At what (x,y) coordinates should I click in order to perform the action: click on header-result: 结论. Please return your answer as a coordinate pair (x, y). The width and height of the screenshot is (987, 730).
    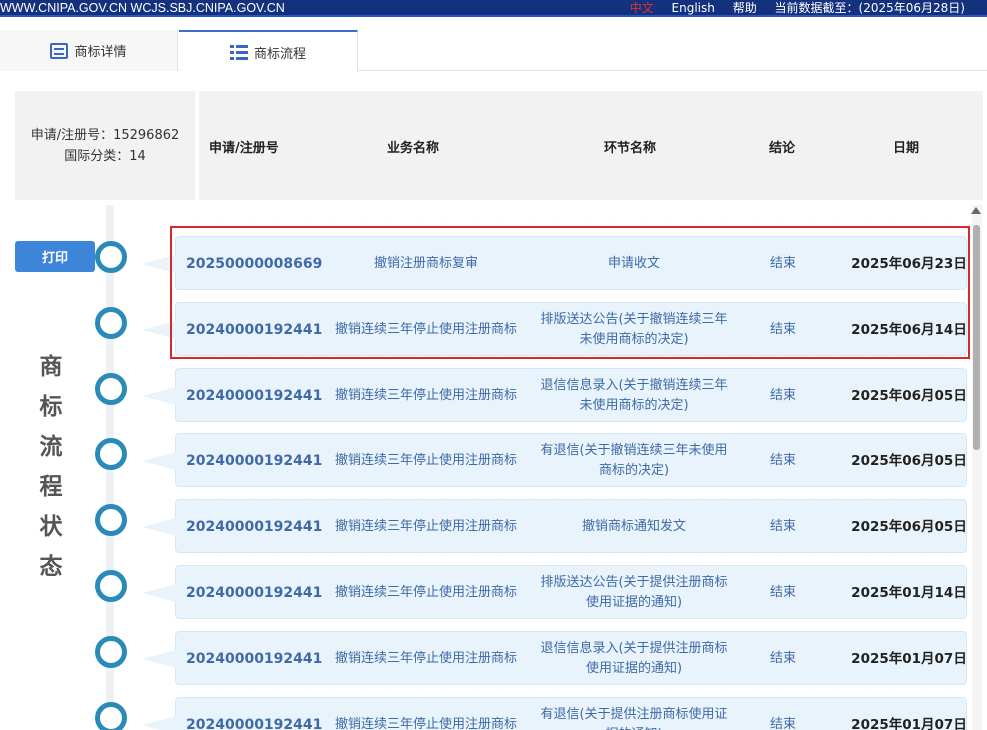
    Looking at the image, I should click on (782, 148).